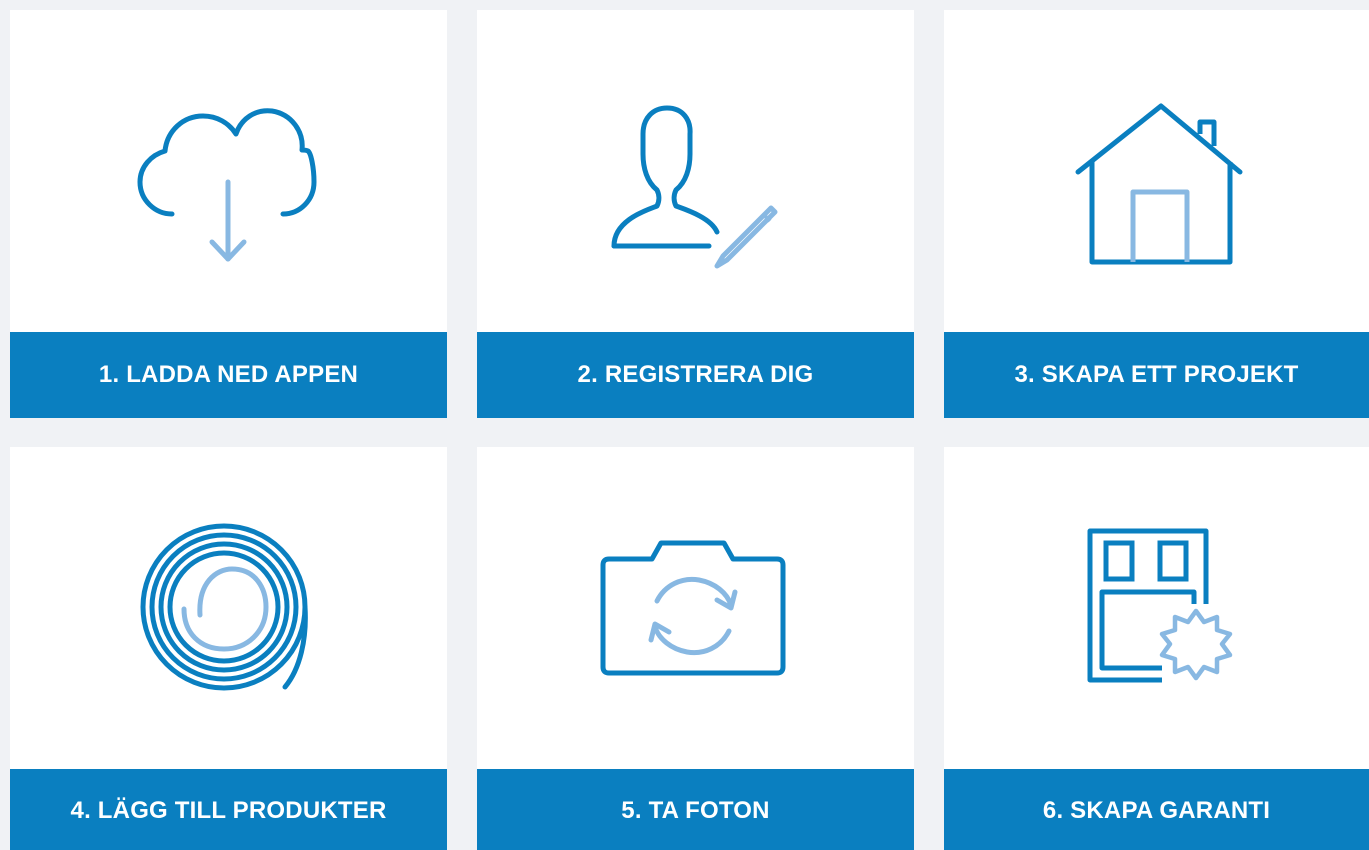  What do you see at coordinates (1156, 375) in the screenshot?
I see `step-label: 3. SKAPA ETT PROJEKT` at bounding box center [1156, 375].